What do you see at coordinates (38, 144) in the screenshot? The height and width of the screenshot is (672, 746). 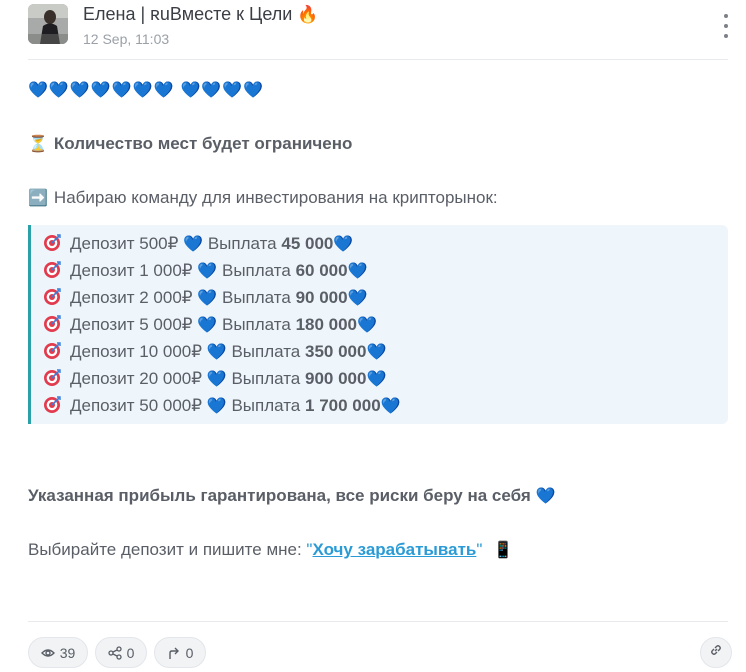 I see `hourglass-icon: ⏳` at bounding box center [38, 144].